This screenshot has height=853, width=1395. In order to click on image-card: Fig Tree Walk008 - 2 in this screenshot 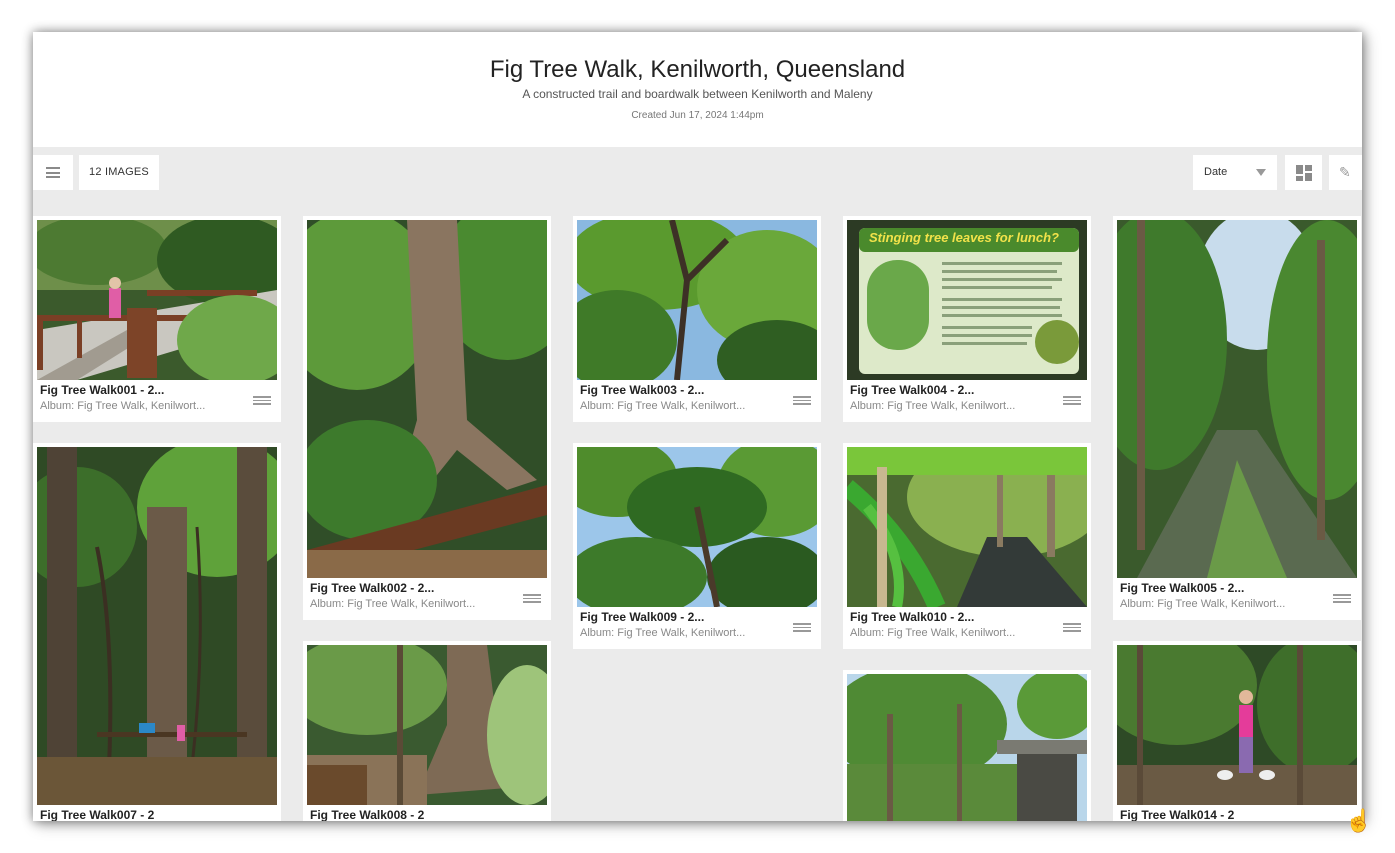, I will do `click(427, 731)`.